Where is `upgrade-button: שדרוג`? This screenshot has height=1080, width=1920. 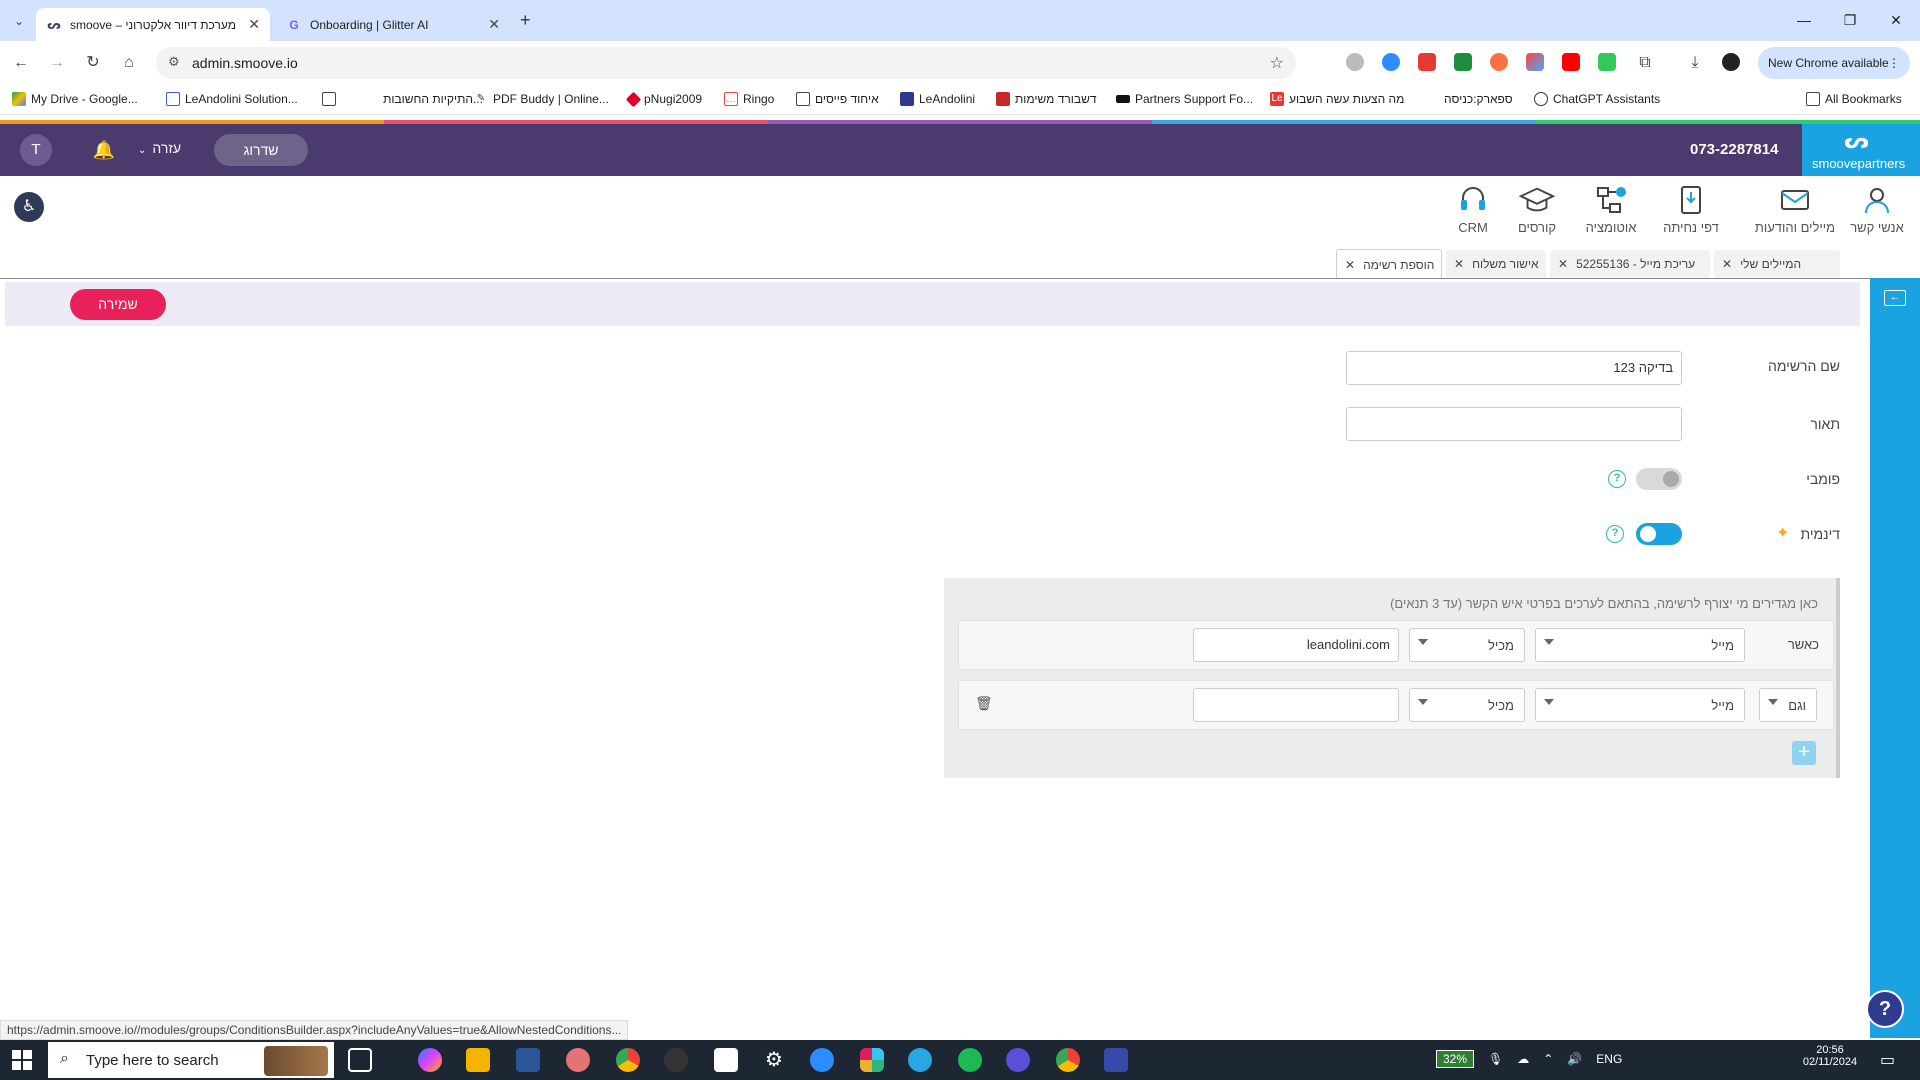 upgrade-button: שדרוג is located at coordinates (261, 150).